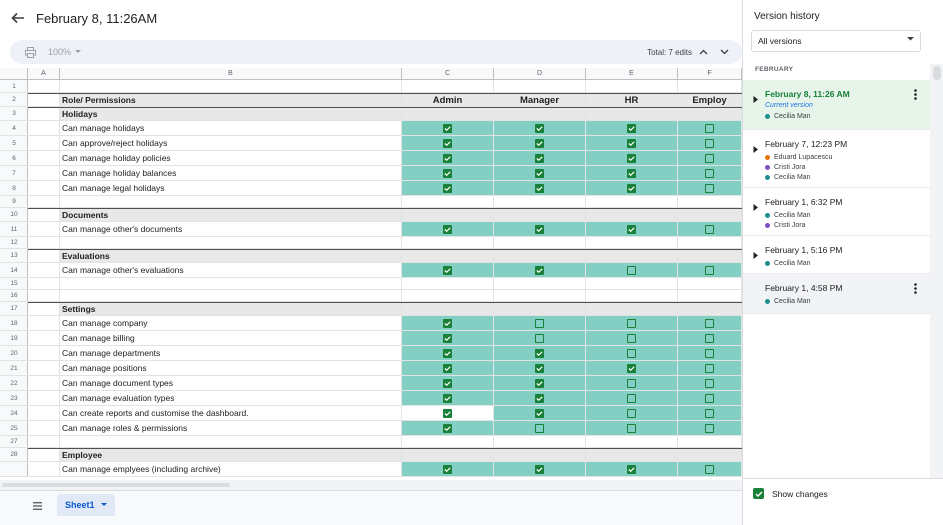 The height and width of the screenshot is (525, 943). Describe the element at coordinates (18, 18) in the screenshot. I see `back-button` at that location.